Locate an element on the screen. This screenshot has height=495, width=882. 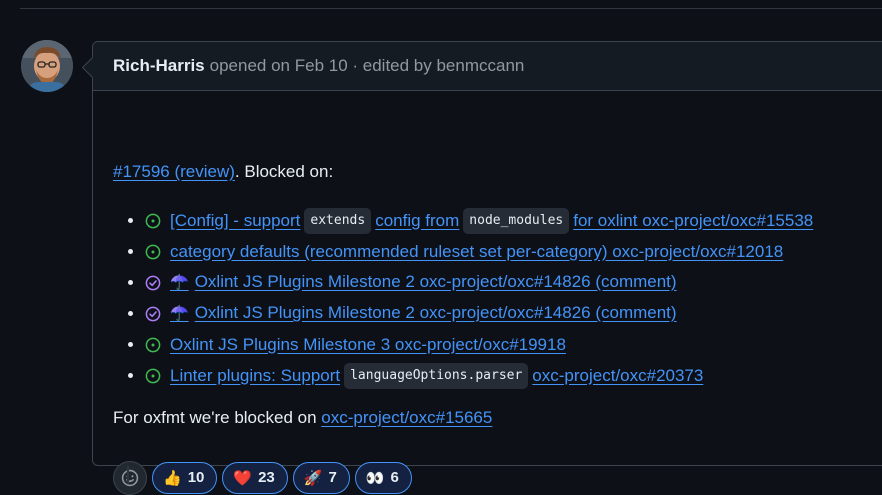
code-node-modules: node_modules is located at coordinates (516, 220).